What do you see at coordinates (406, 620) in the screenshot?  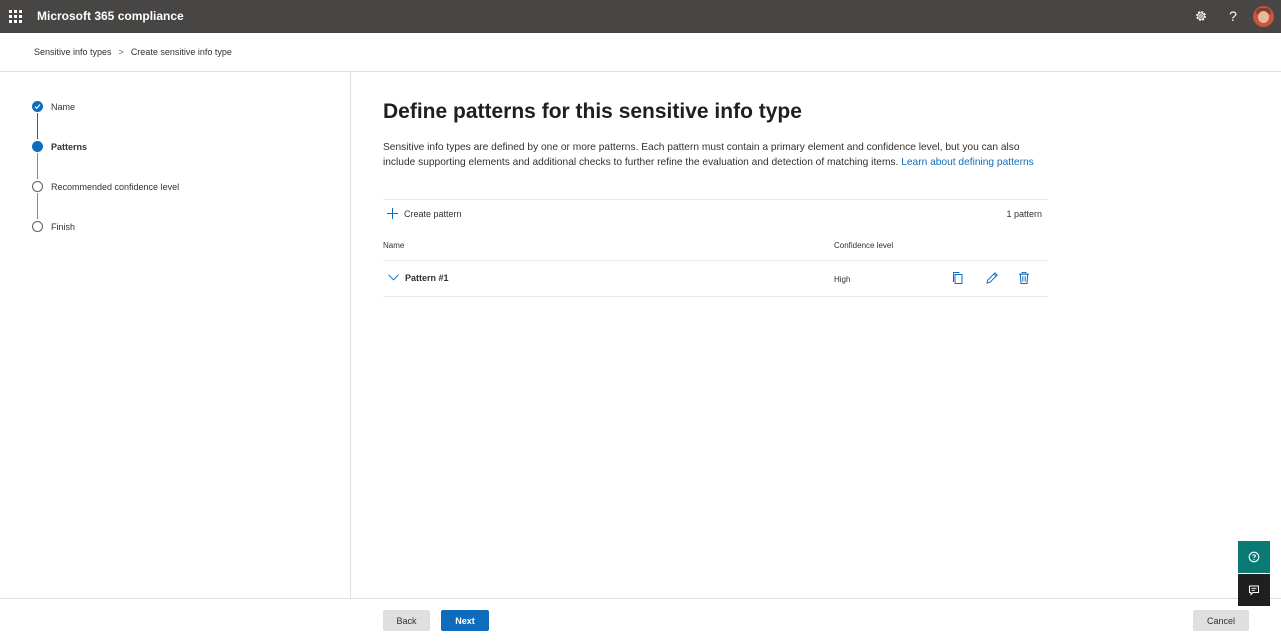 I see `back-button: Back` at bounding box center [406, 620].